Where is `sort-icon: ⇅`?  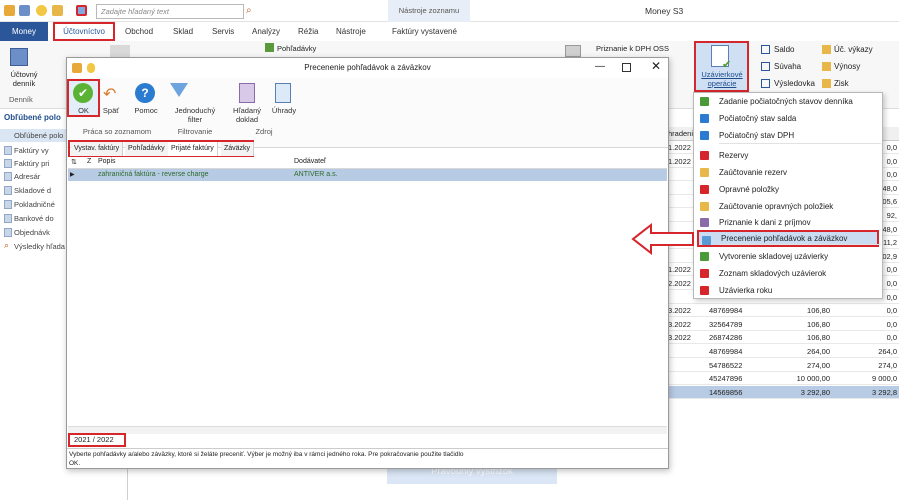
sort-icon: ⇅ is located at coordinates (74, 162).